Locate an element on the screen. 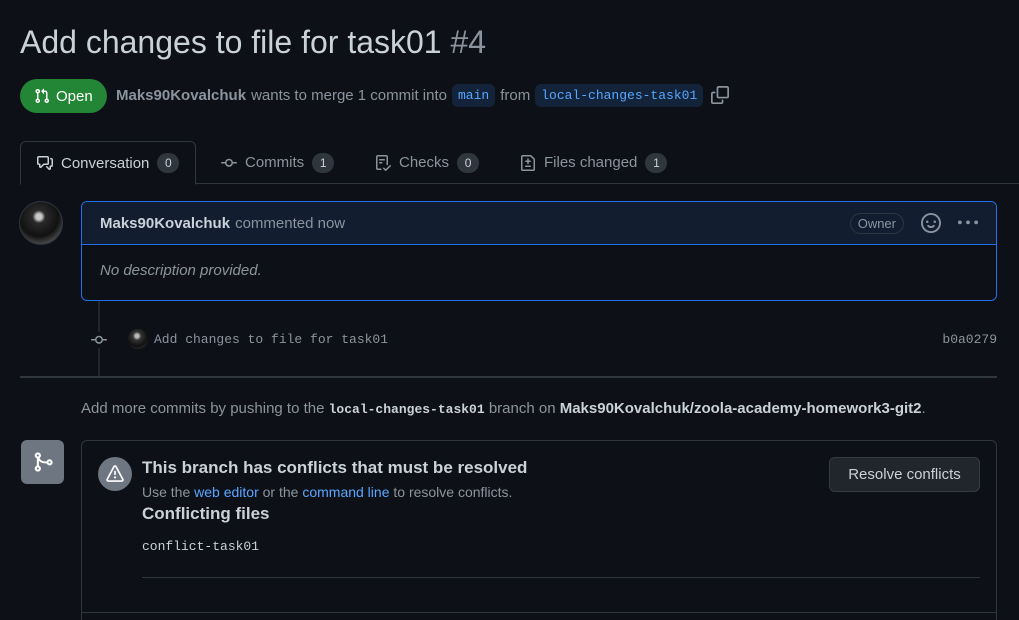 Image resolution: width=1019 pixels, height=620 pixels. tab-commits: Commits 1 is located at coordinates (278, 162).